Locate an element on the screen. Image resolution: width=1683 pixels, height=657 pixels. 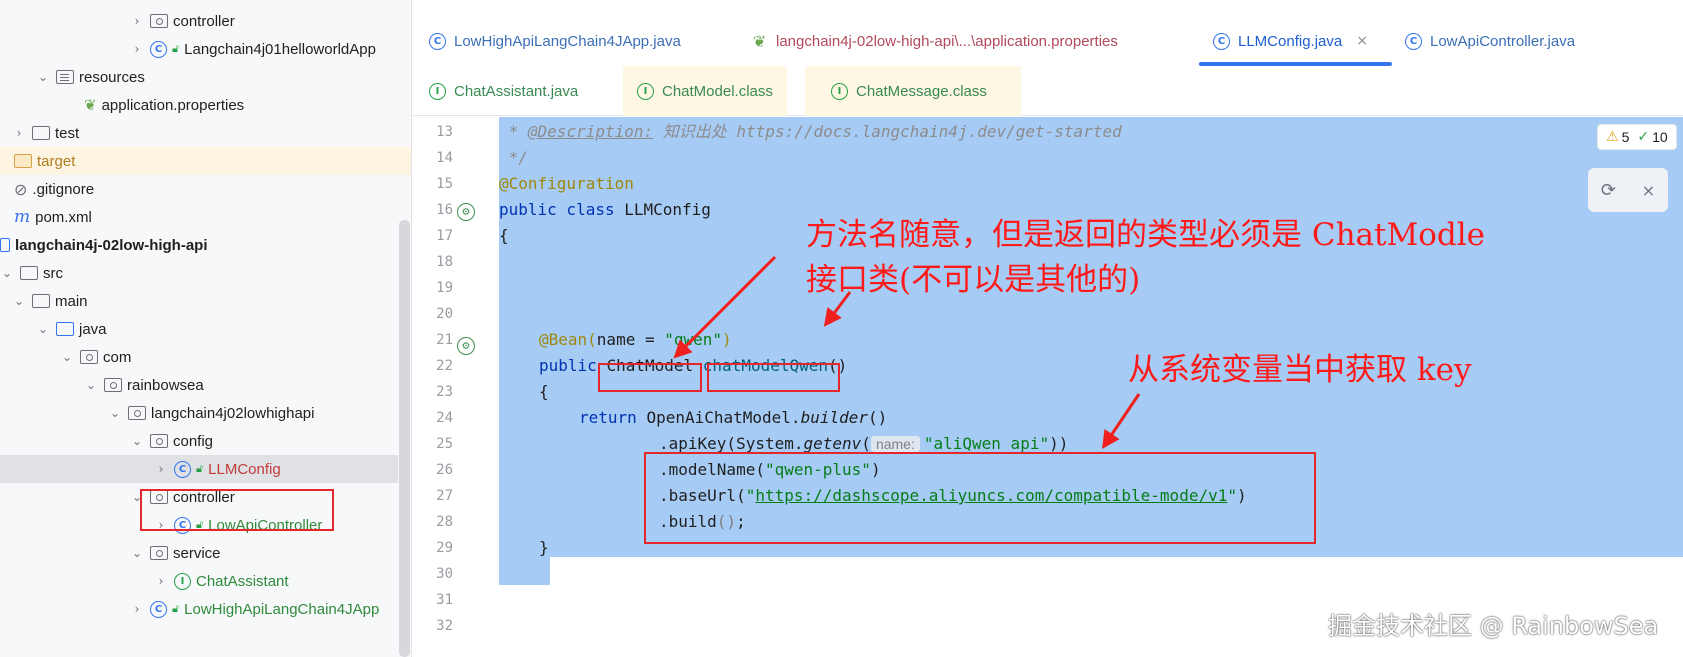
tree-item-module: langchain4j-02low-high-api is located at coordinates (199, 245).